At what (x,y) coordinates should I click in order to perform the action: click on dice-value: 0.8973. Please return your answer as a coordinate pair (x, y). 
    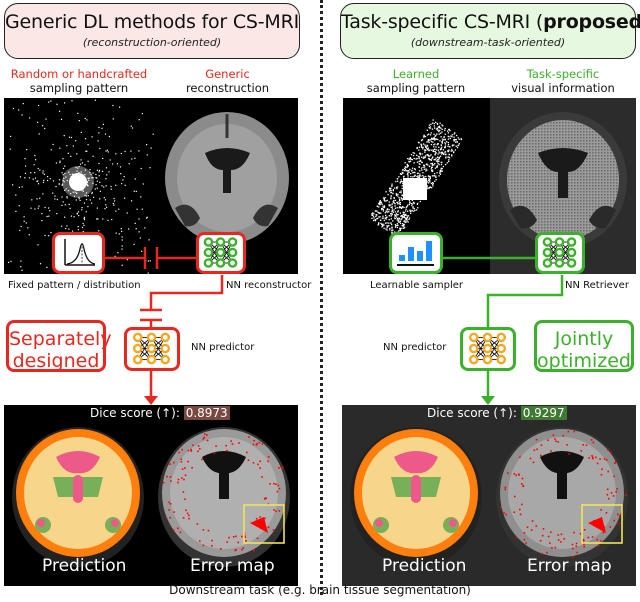
    Looking at the image, I should click on (206, 413).